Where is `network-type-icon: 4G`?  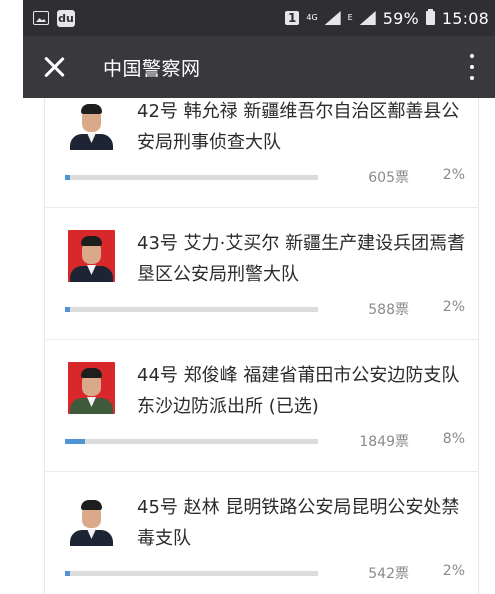 network-type-icon: 4G is located at coordinates (311, 18).